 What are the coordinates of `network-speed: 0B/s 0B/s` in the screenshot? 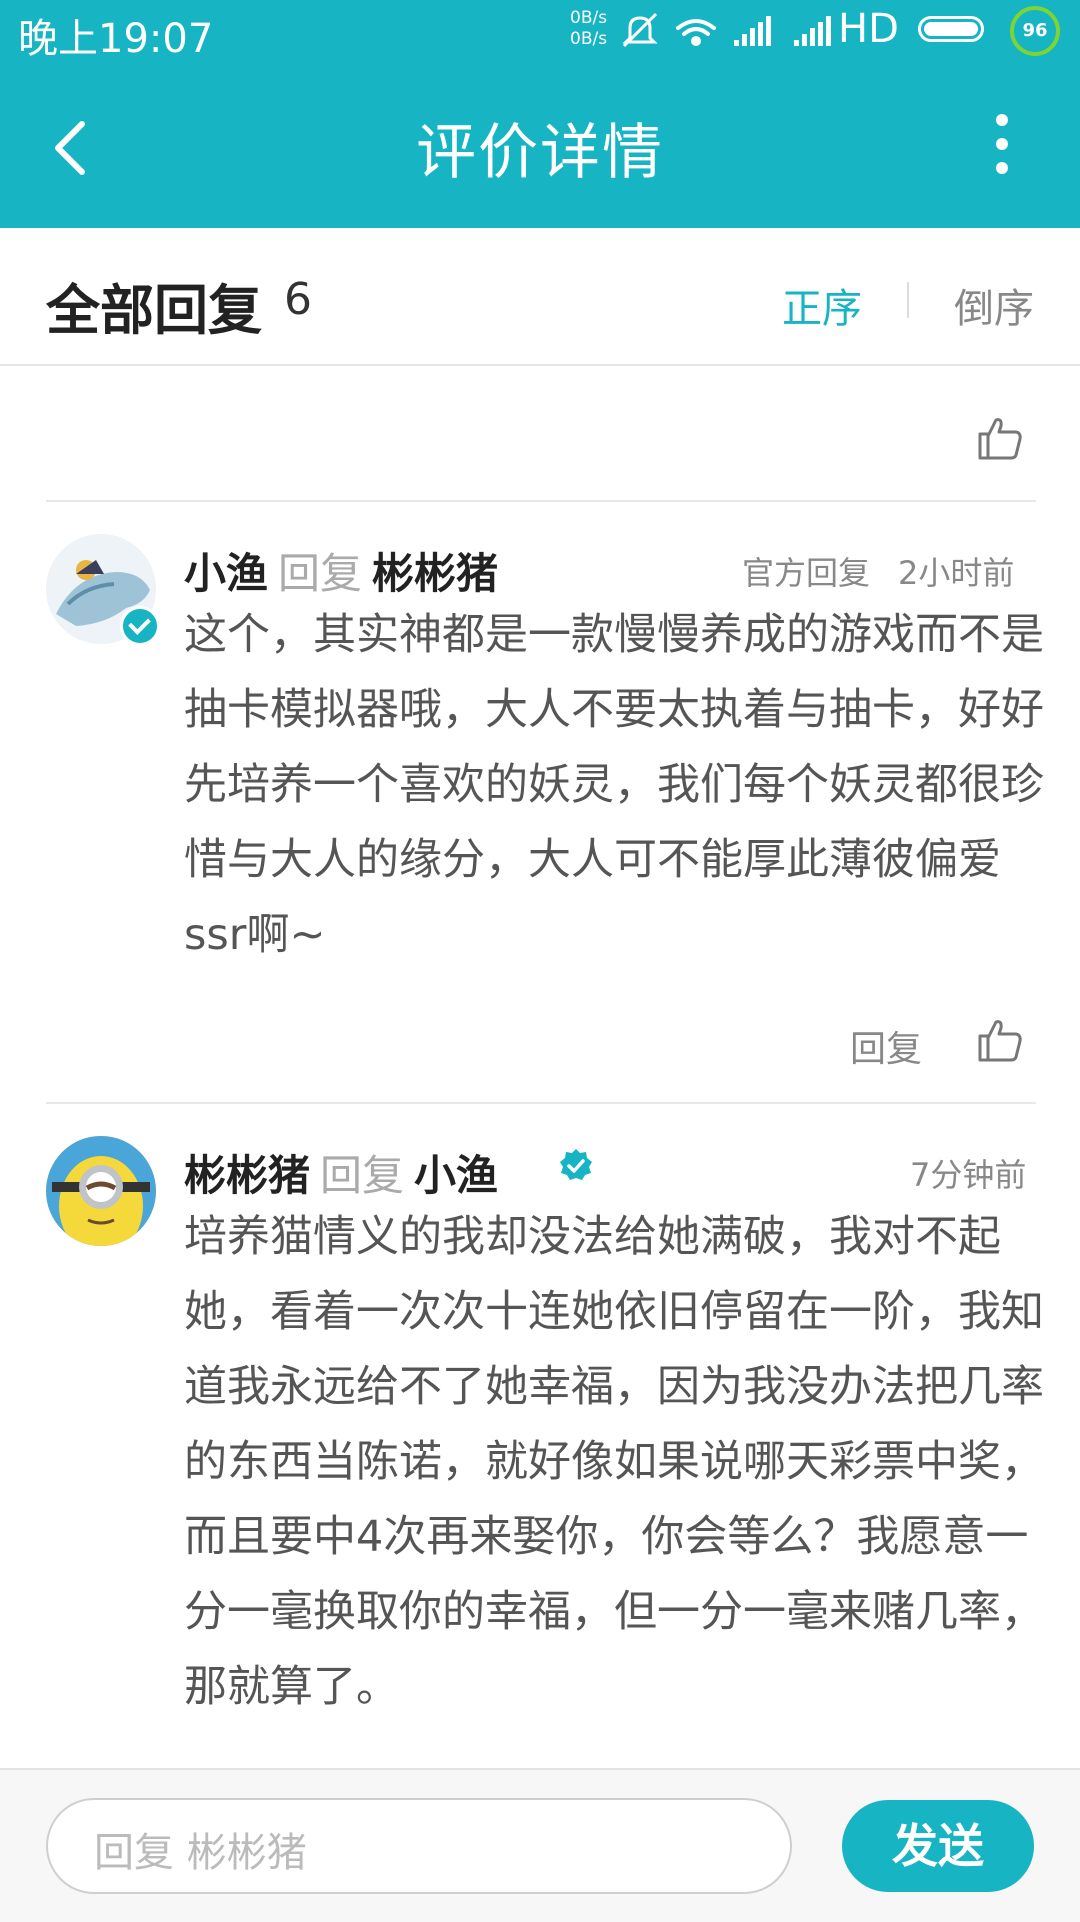 It's located at (588, 29).